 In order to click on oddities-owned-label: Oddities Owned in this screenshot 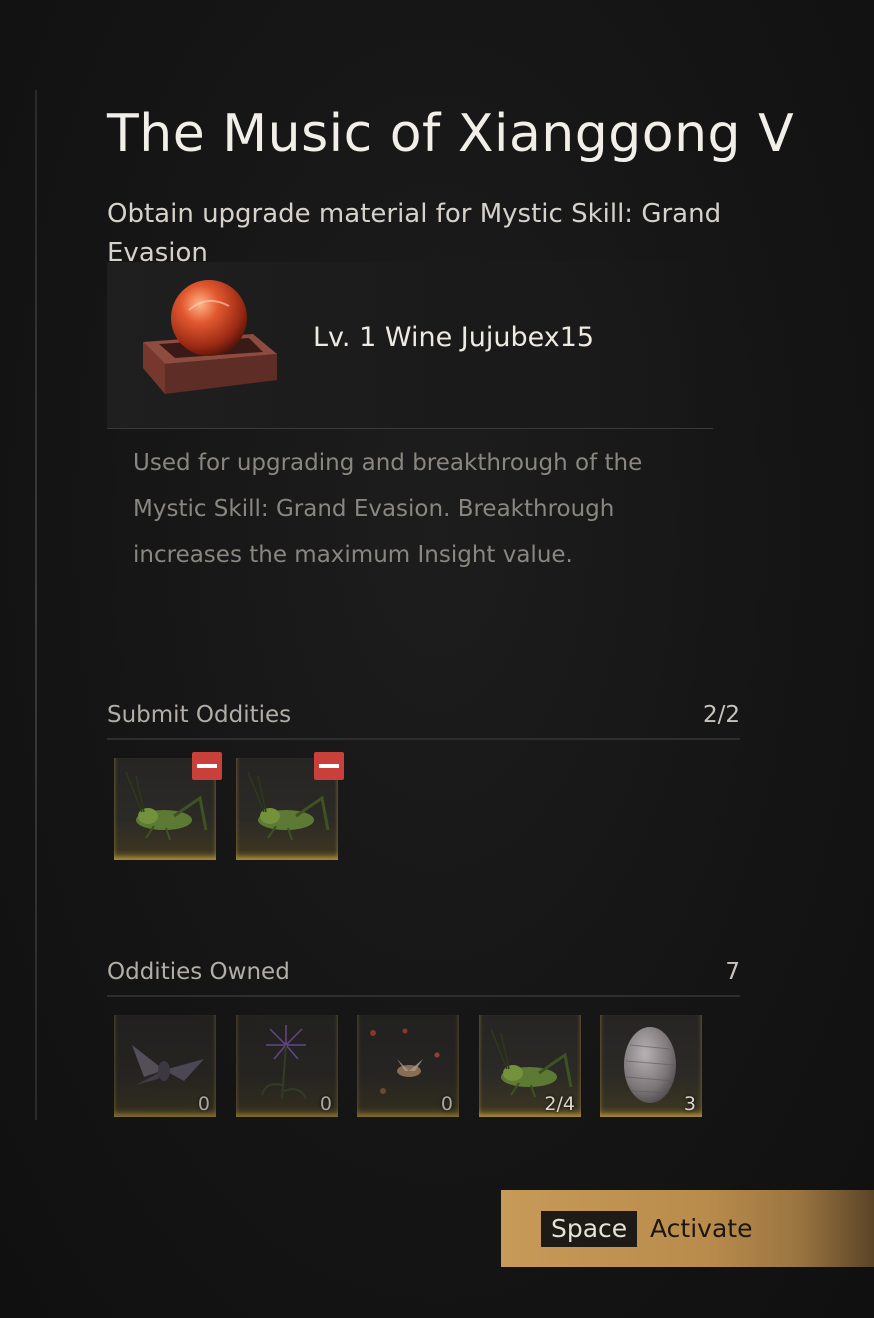, I will do `click(198, 972)`.